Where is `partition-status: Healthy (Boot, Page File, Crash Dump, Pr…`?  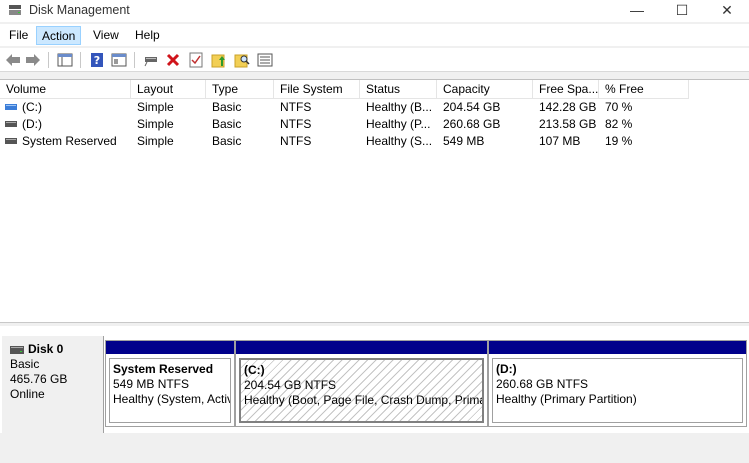 partition-status: Healthy (Boot, Page File, Crash Dump, Pr… is located at coordinates (363, 400).